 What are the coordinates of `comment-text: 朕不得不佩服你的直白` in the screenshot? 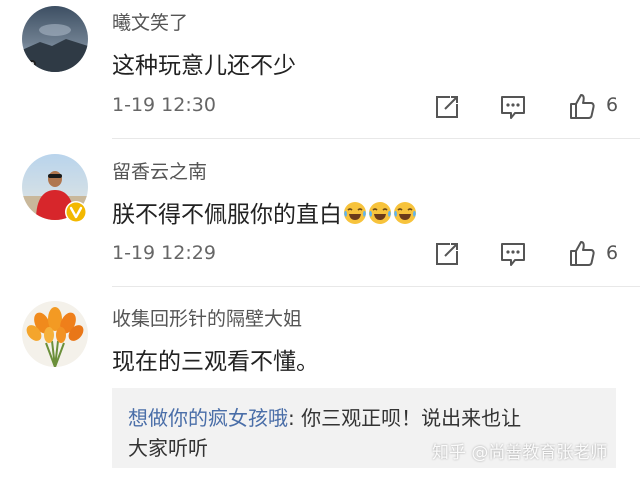 It's located at (227, 215).